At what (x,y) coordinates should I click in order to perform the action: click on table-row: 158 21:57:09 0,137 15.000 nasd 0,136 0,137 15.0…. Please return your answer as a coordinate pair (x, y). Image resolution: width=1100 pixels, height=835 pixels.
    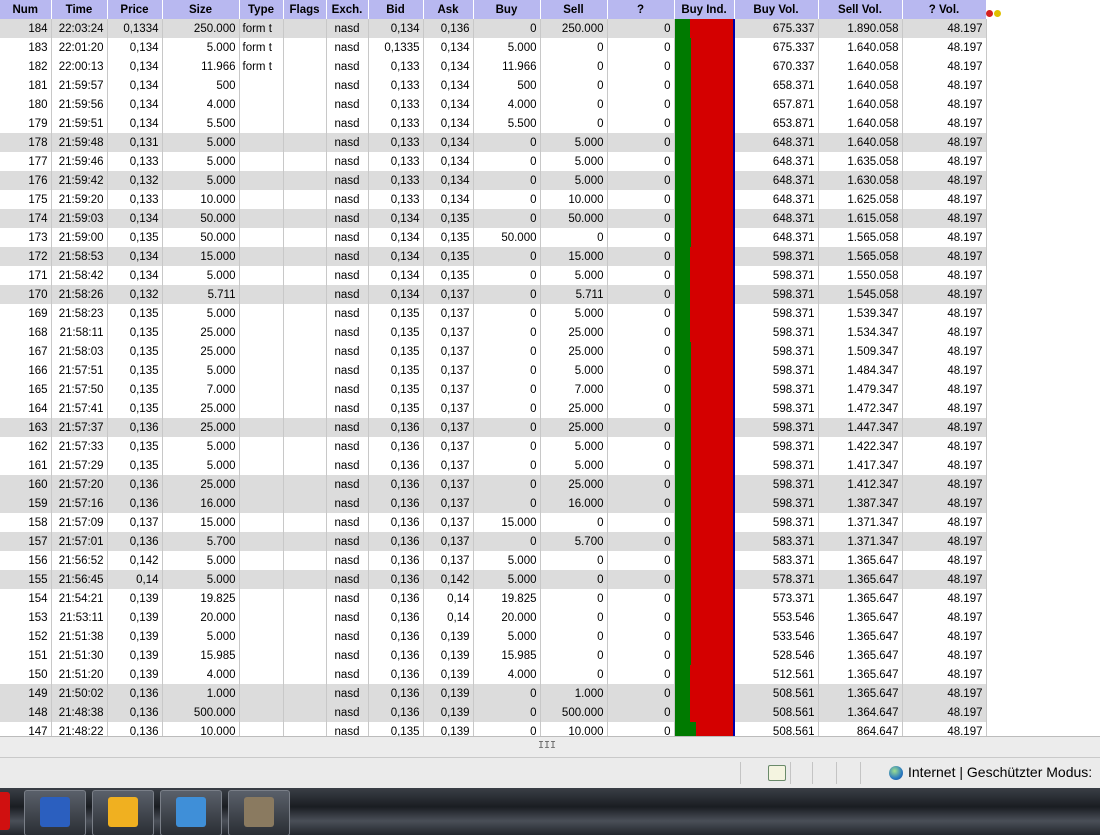
    Looking at the image, I should click on (493, 522).